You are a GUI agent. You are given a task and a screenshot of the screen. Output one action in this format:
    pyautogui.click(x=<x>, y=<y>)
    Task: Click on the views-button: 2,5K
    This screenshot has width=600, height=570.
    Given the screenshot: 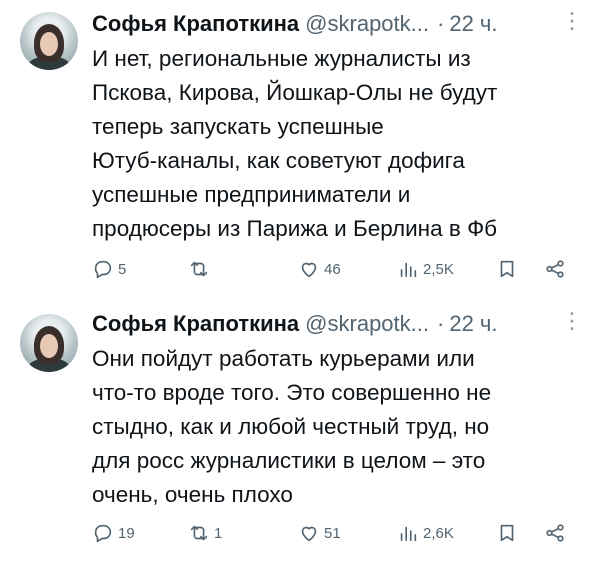 What is the action you would take?
    pyautogui.click(x=425, y=269)
    